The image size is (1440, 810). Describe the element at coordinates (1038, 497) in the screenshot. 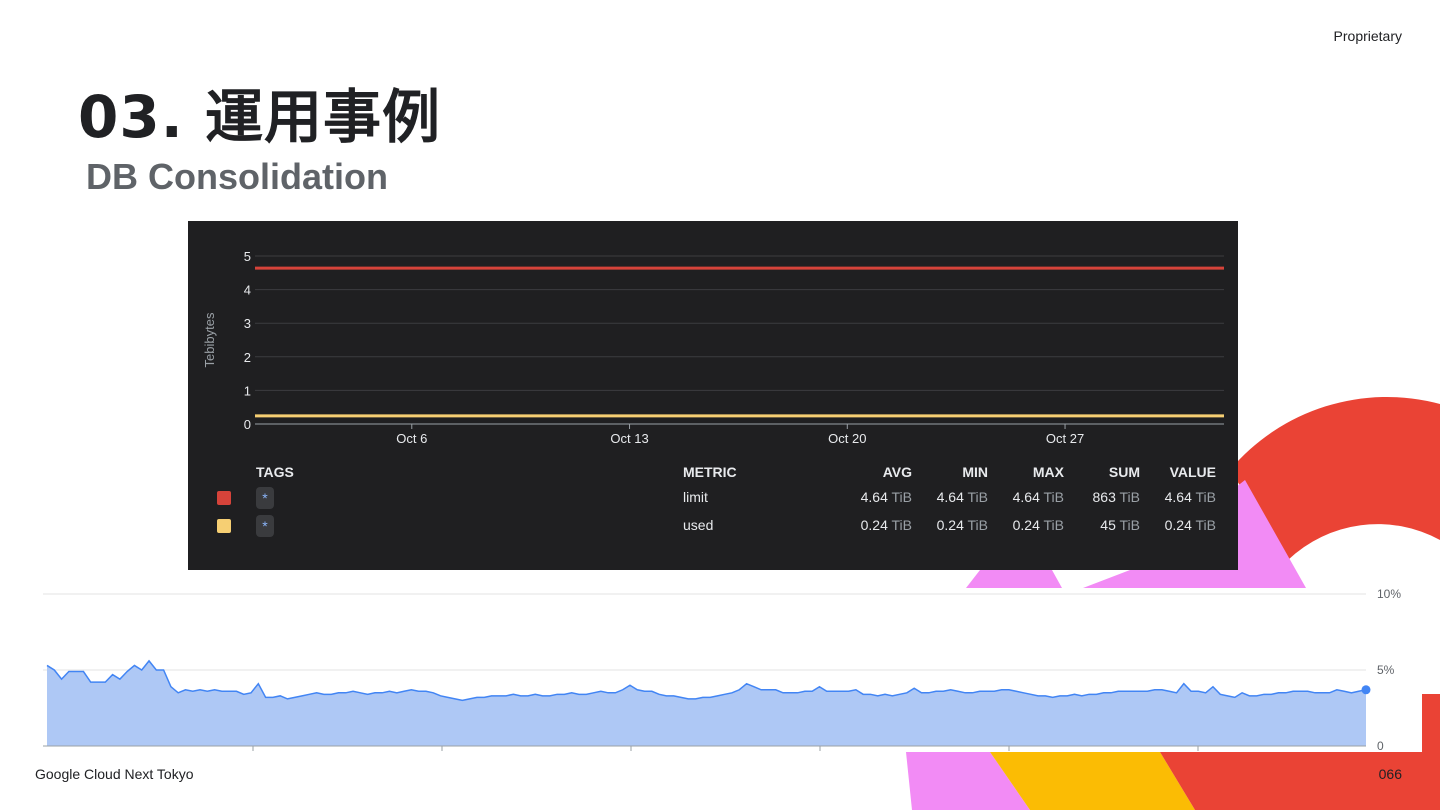

I see `max-cell: 4.64 TiB` at that location.